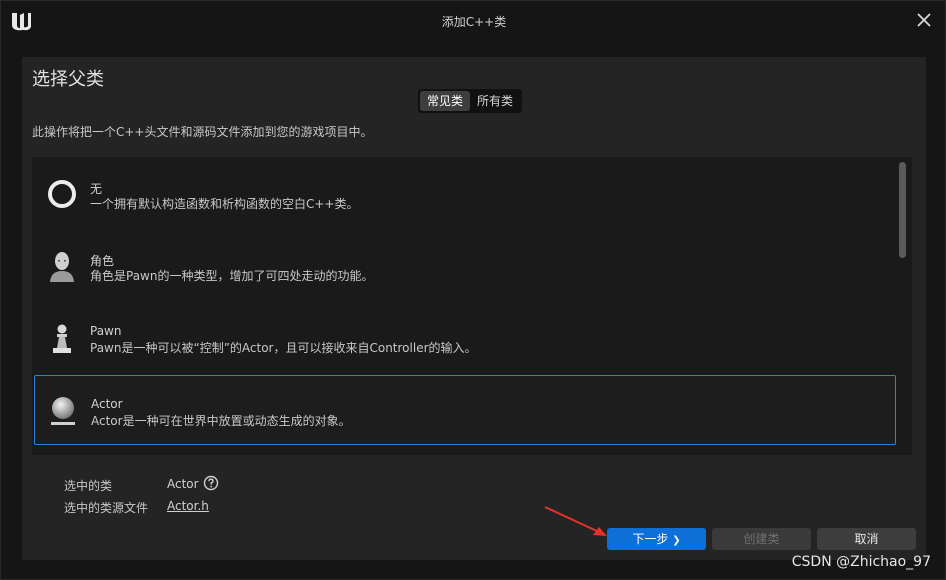 The image size is (946, 580). Describe the element at coordinates (495, 101) in the screenshot. I see `tab-all-classes: 所有类` at that location.